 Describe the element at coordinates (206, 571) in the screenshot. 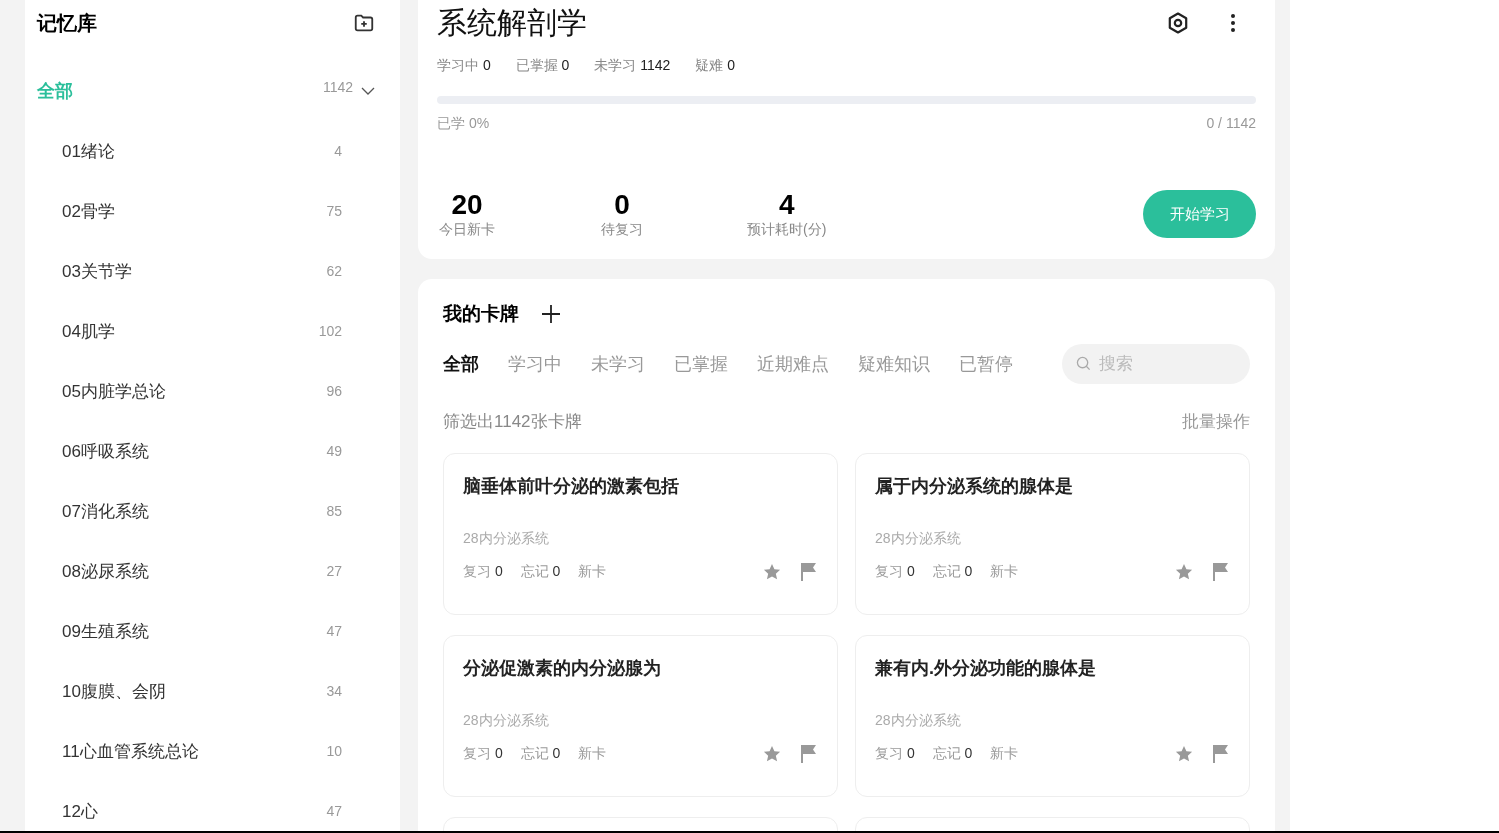

I see `sidebar-item: 08泌尿系统 27` at that location.